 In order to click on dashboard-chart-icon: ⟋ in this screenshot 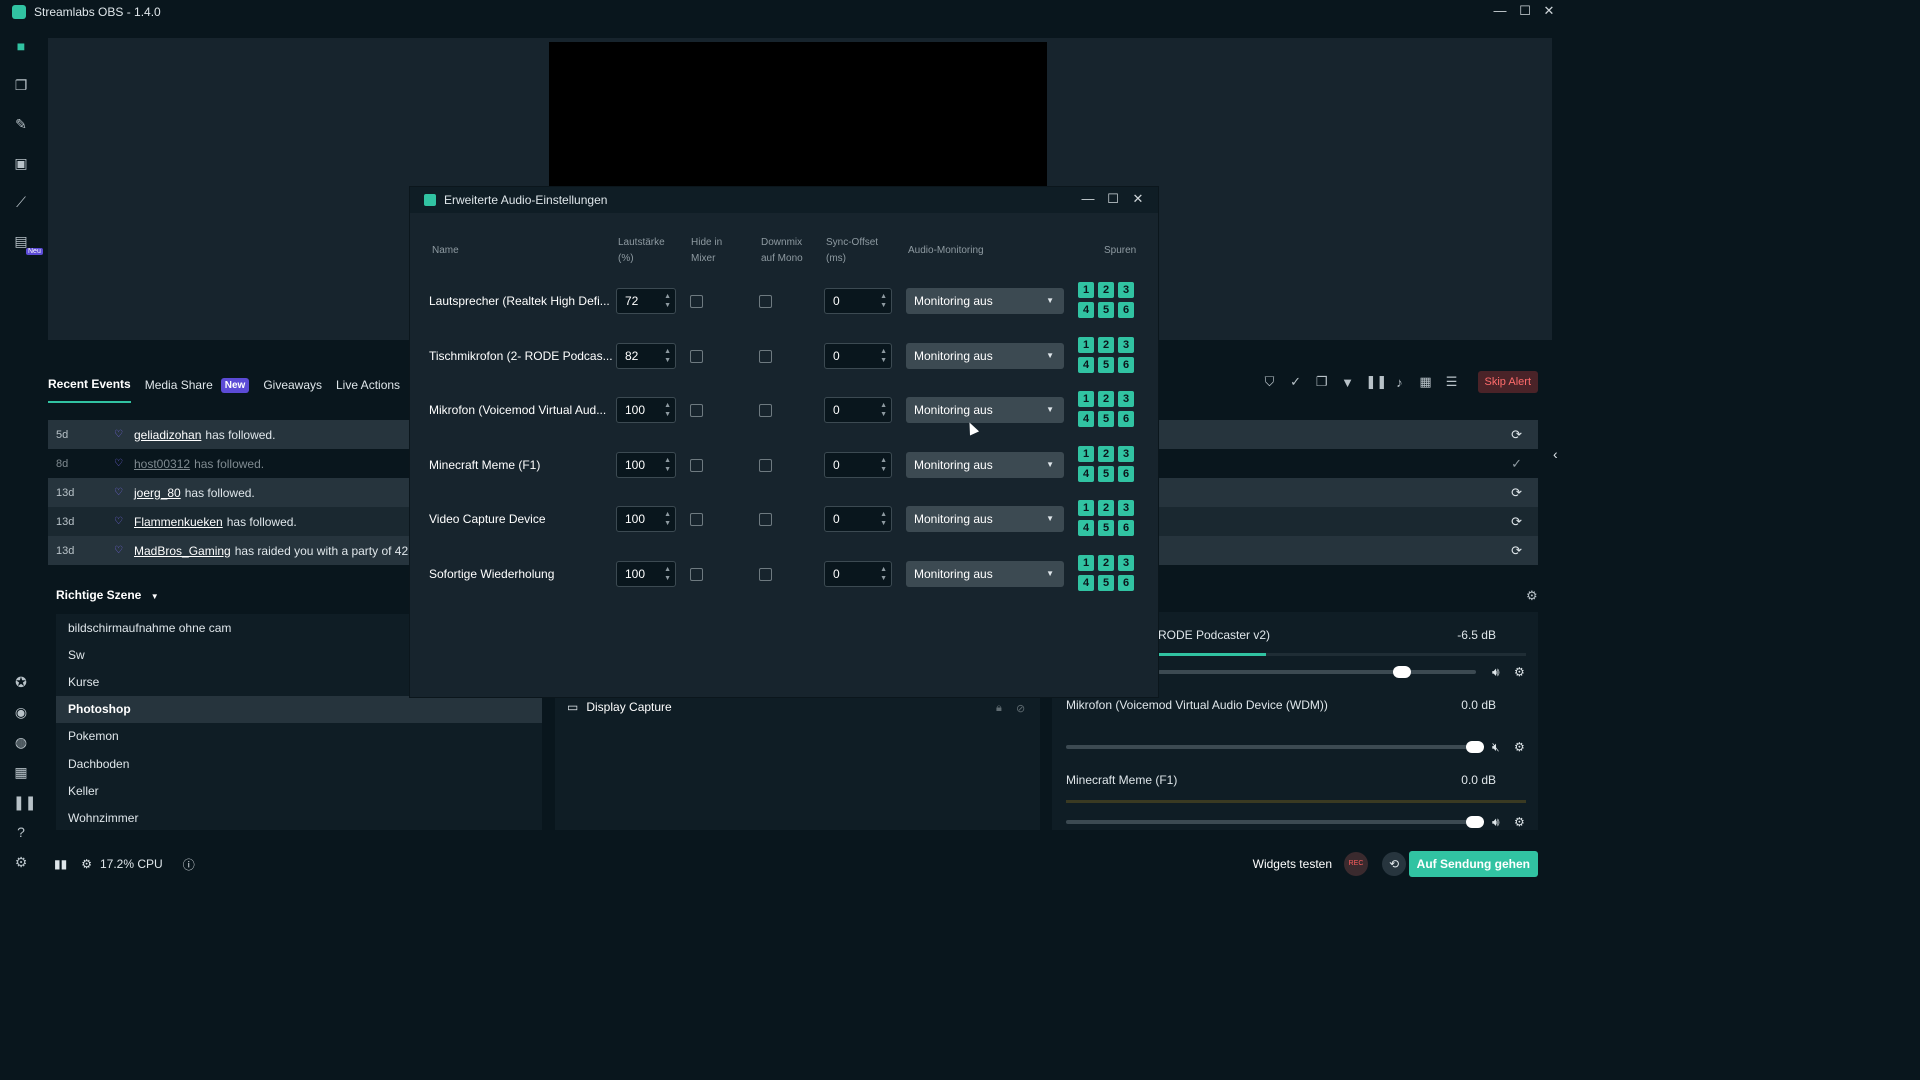, I will do `click(21, 202)`.